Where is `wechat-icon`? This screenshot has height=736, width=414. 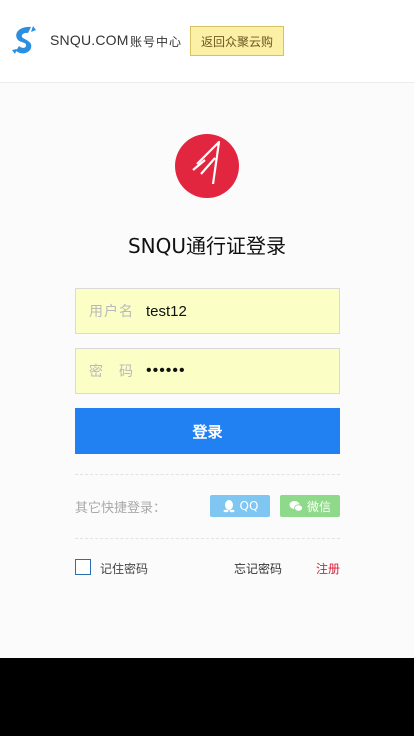 wechat-icon is located at coordinates (296, 506).